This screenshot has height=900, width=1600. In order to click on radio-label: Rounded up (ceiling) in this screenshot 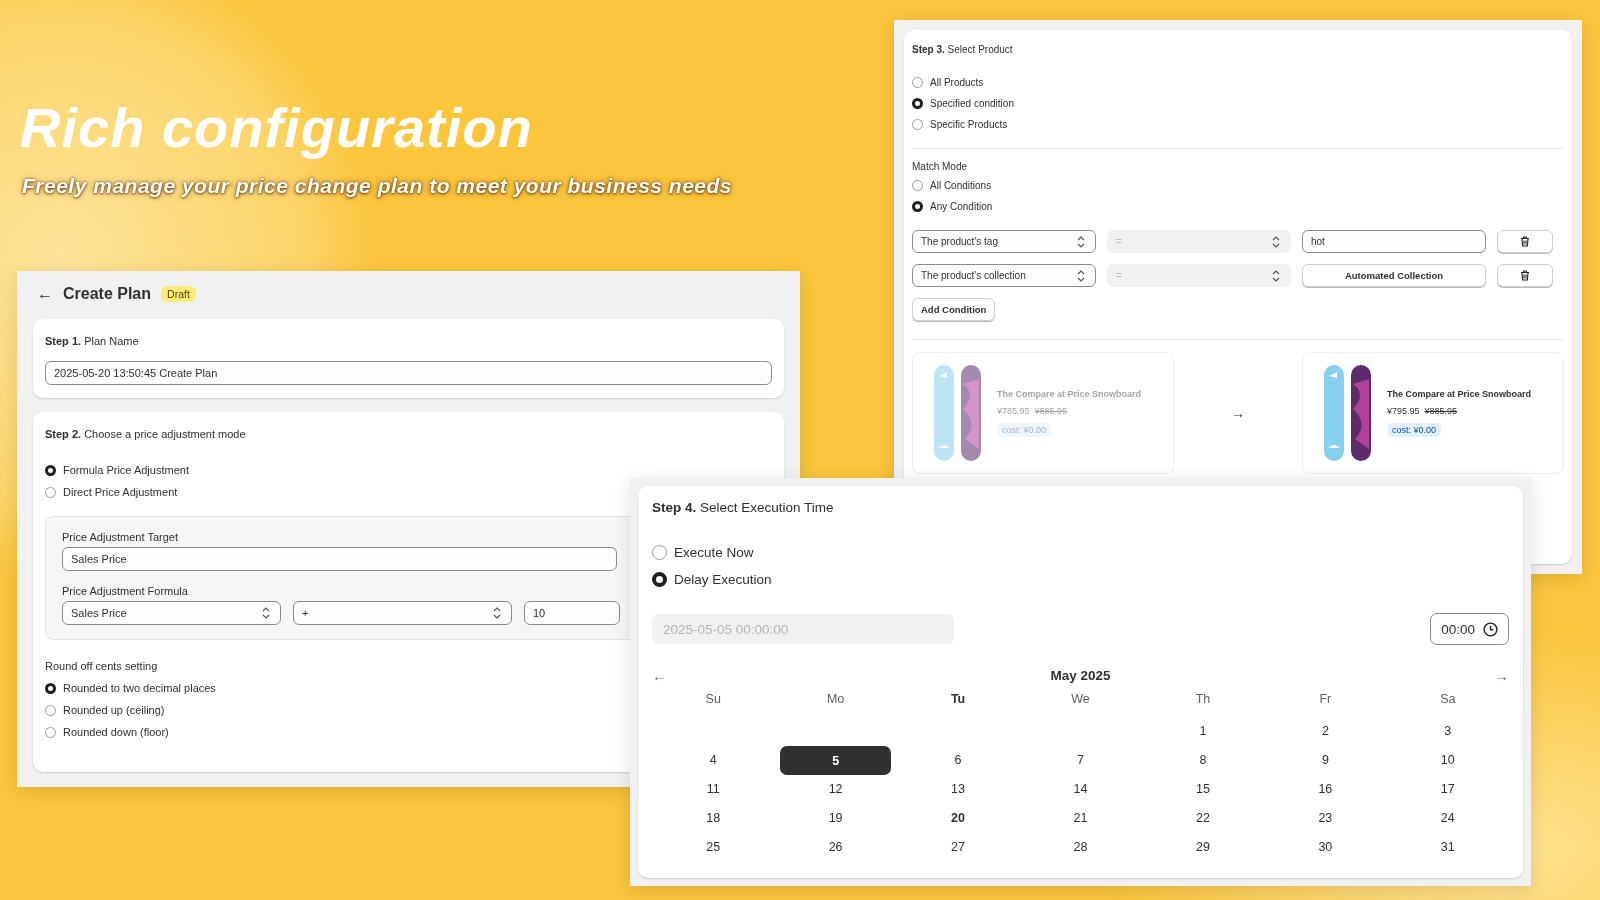, I will do `click(114, 710)`.